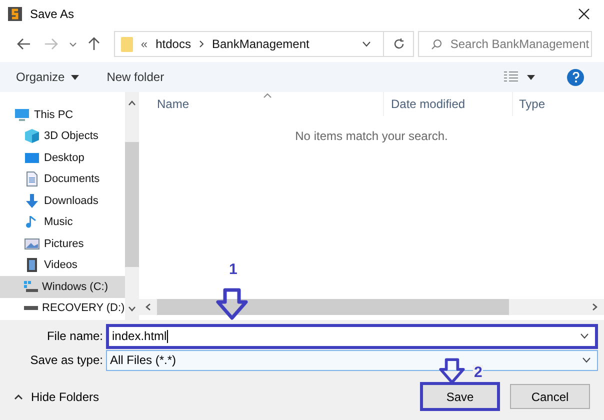  Describe the element at coordinates (398, 44) in the screenshot. I see `refresh-icon` at that location.